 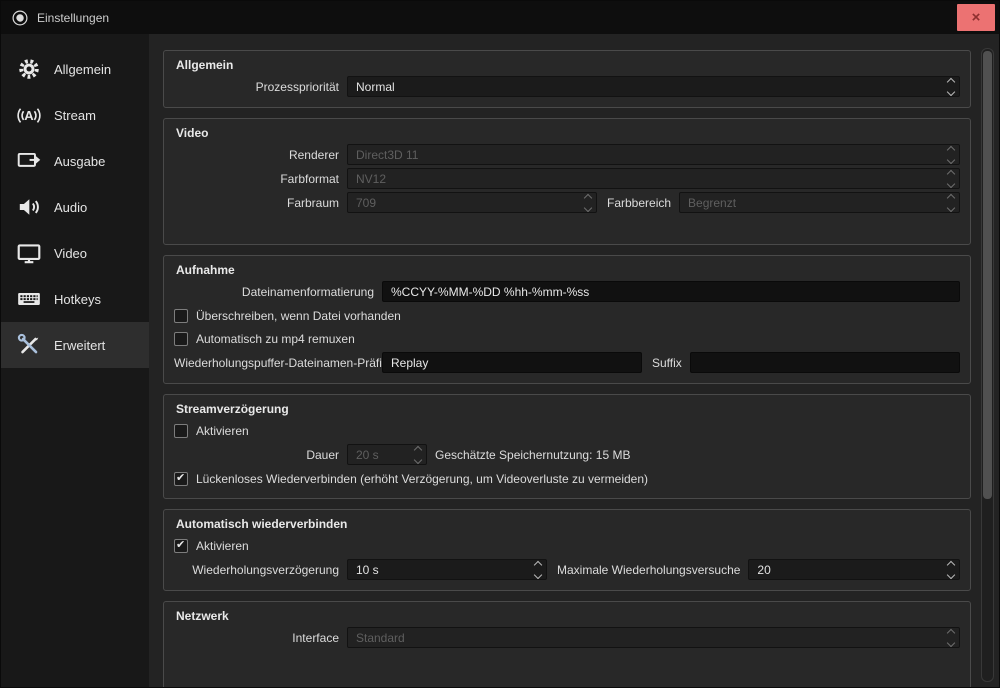 I want to click on sidebar-item-audio: Audio, so click(x=75, y=207).